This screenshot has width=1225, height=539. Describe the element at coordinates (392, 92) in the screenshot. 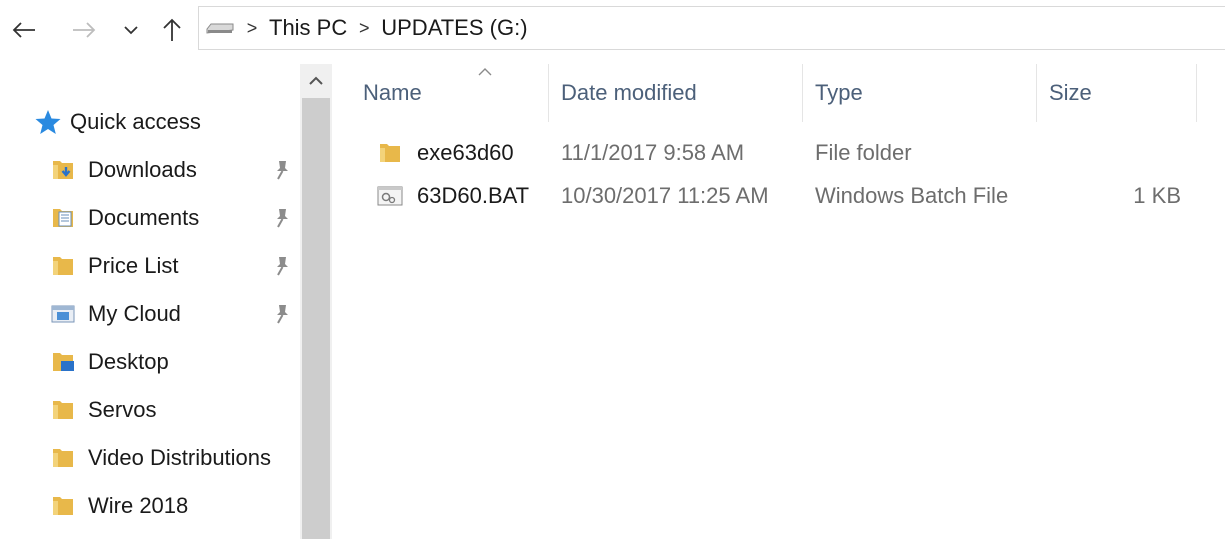

I see `column-header-label: Name` at that location.